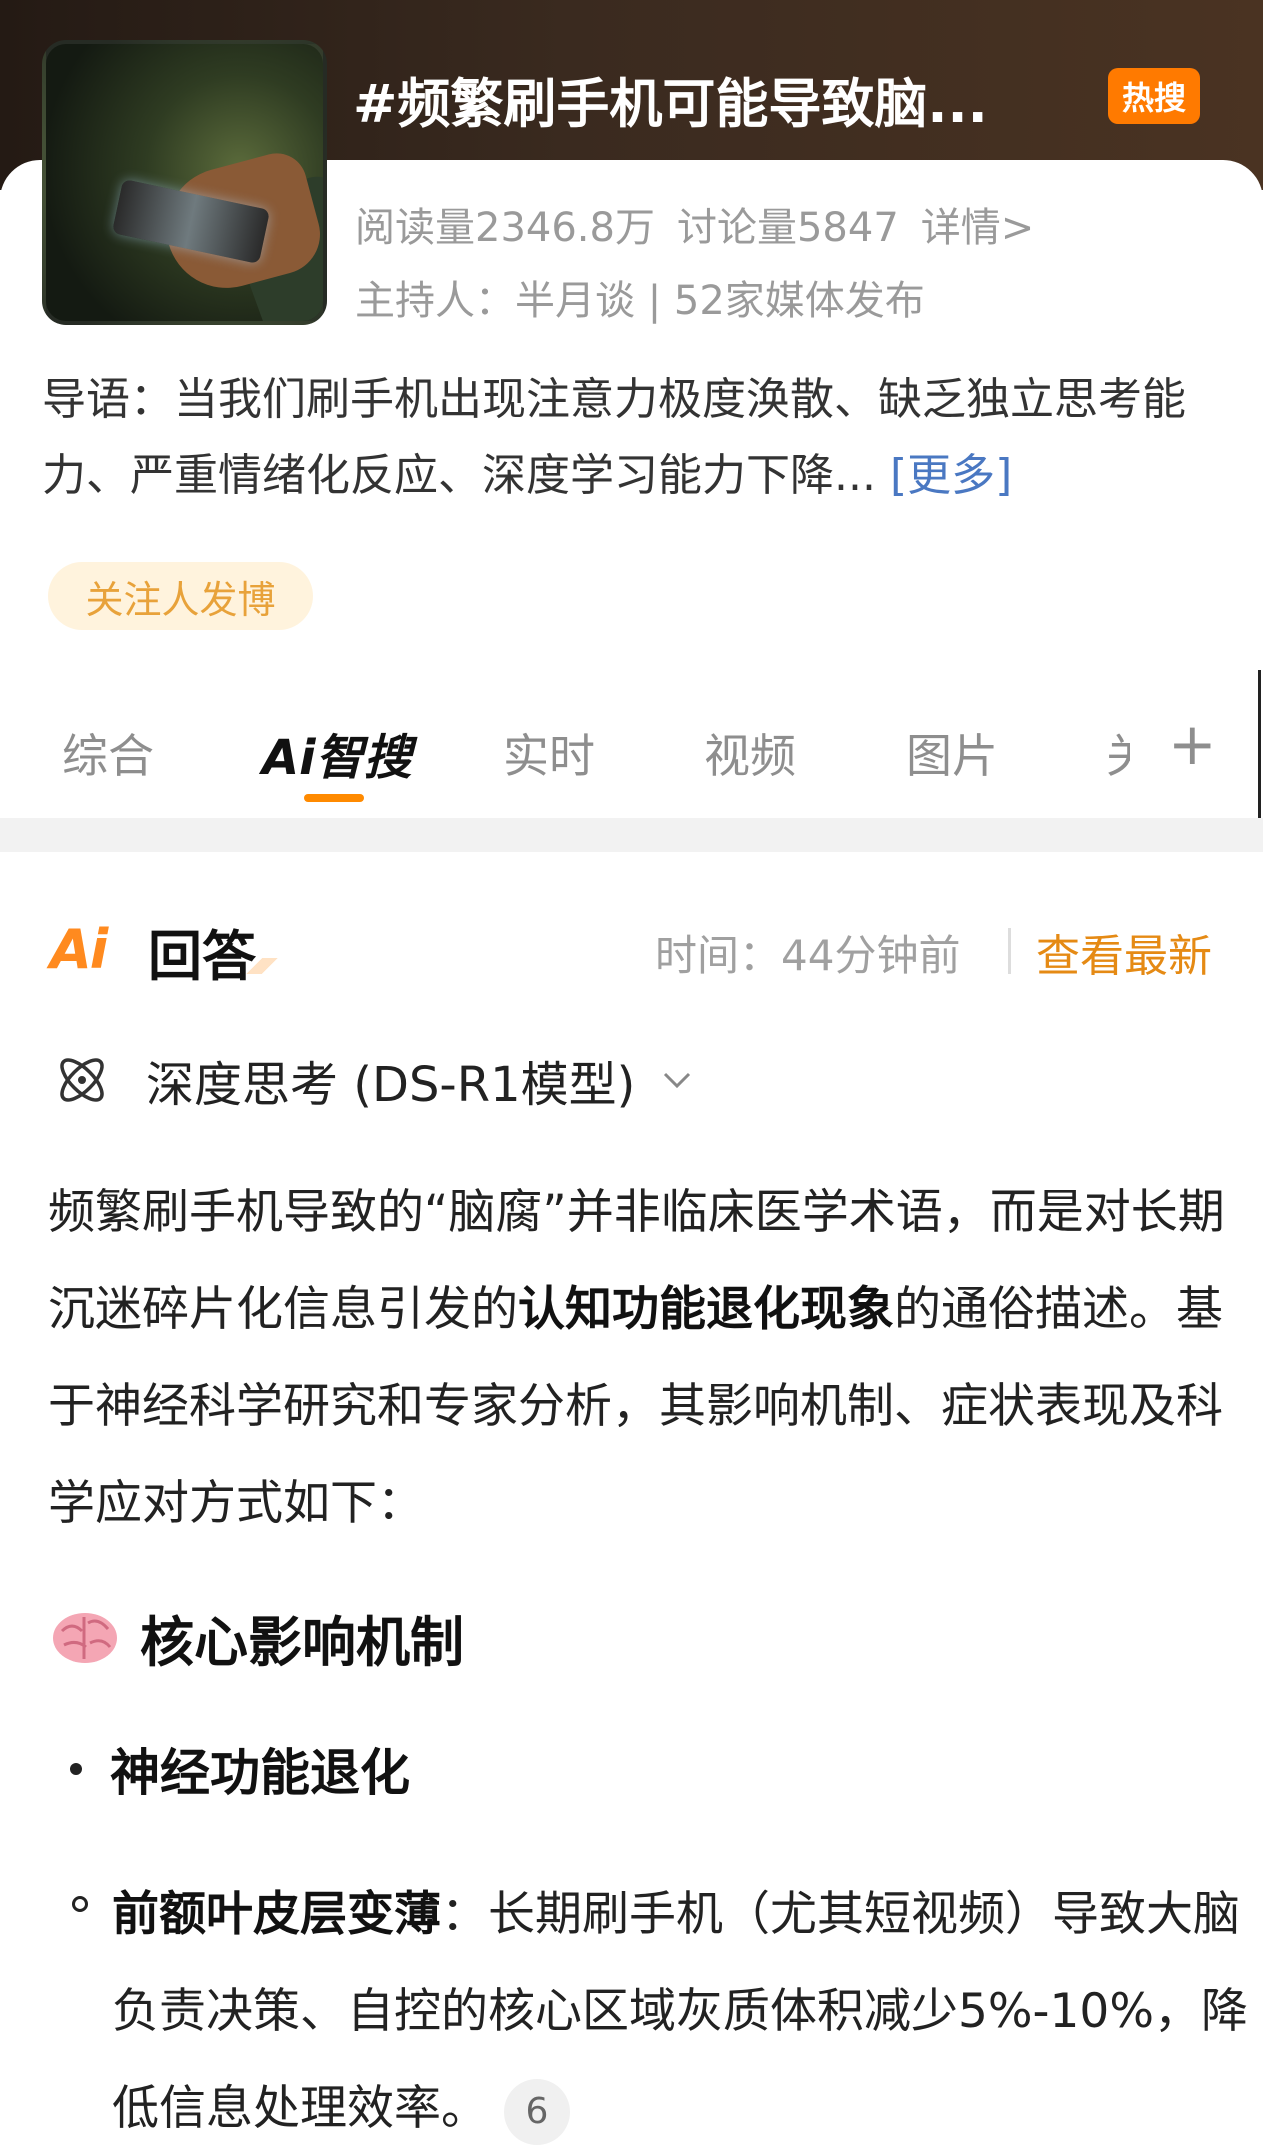 The width and height of the screenshot is (1263, 2152). Describe the element at coordinates (262, 966) in the screenshot. I see `title-decoration` at that location.